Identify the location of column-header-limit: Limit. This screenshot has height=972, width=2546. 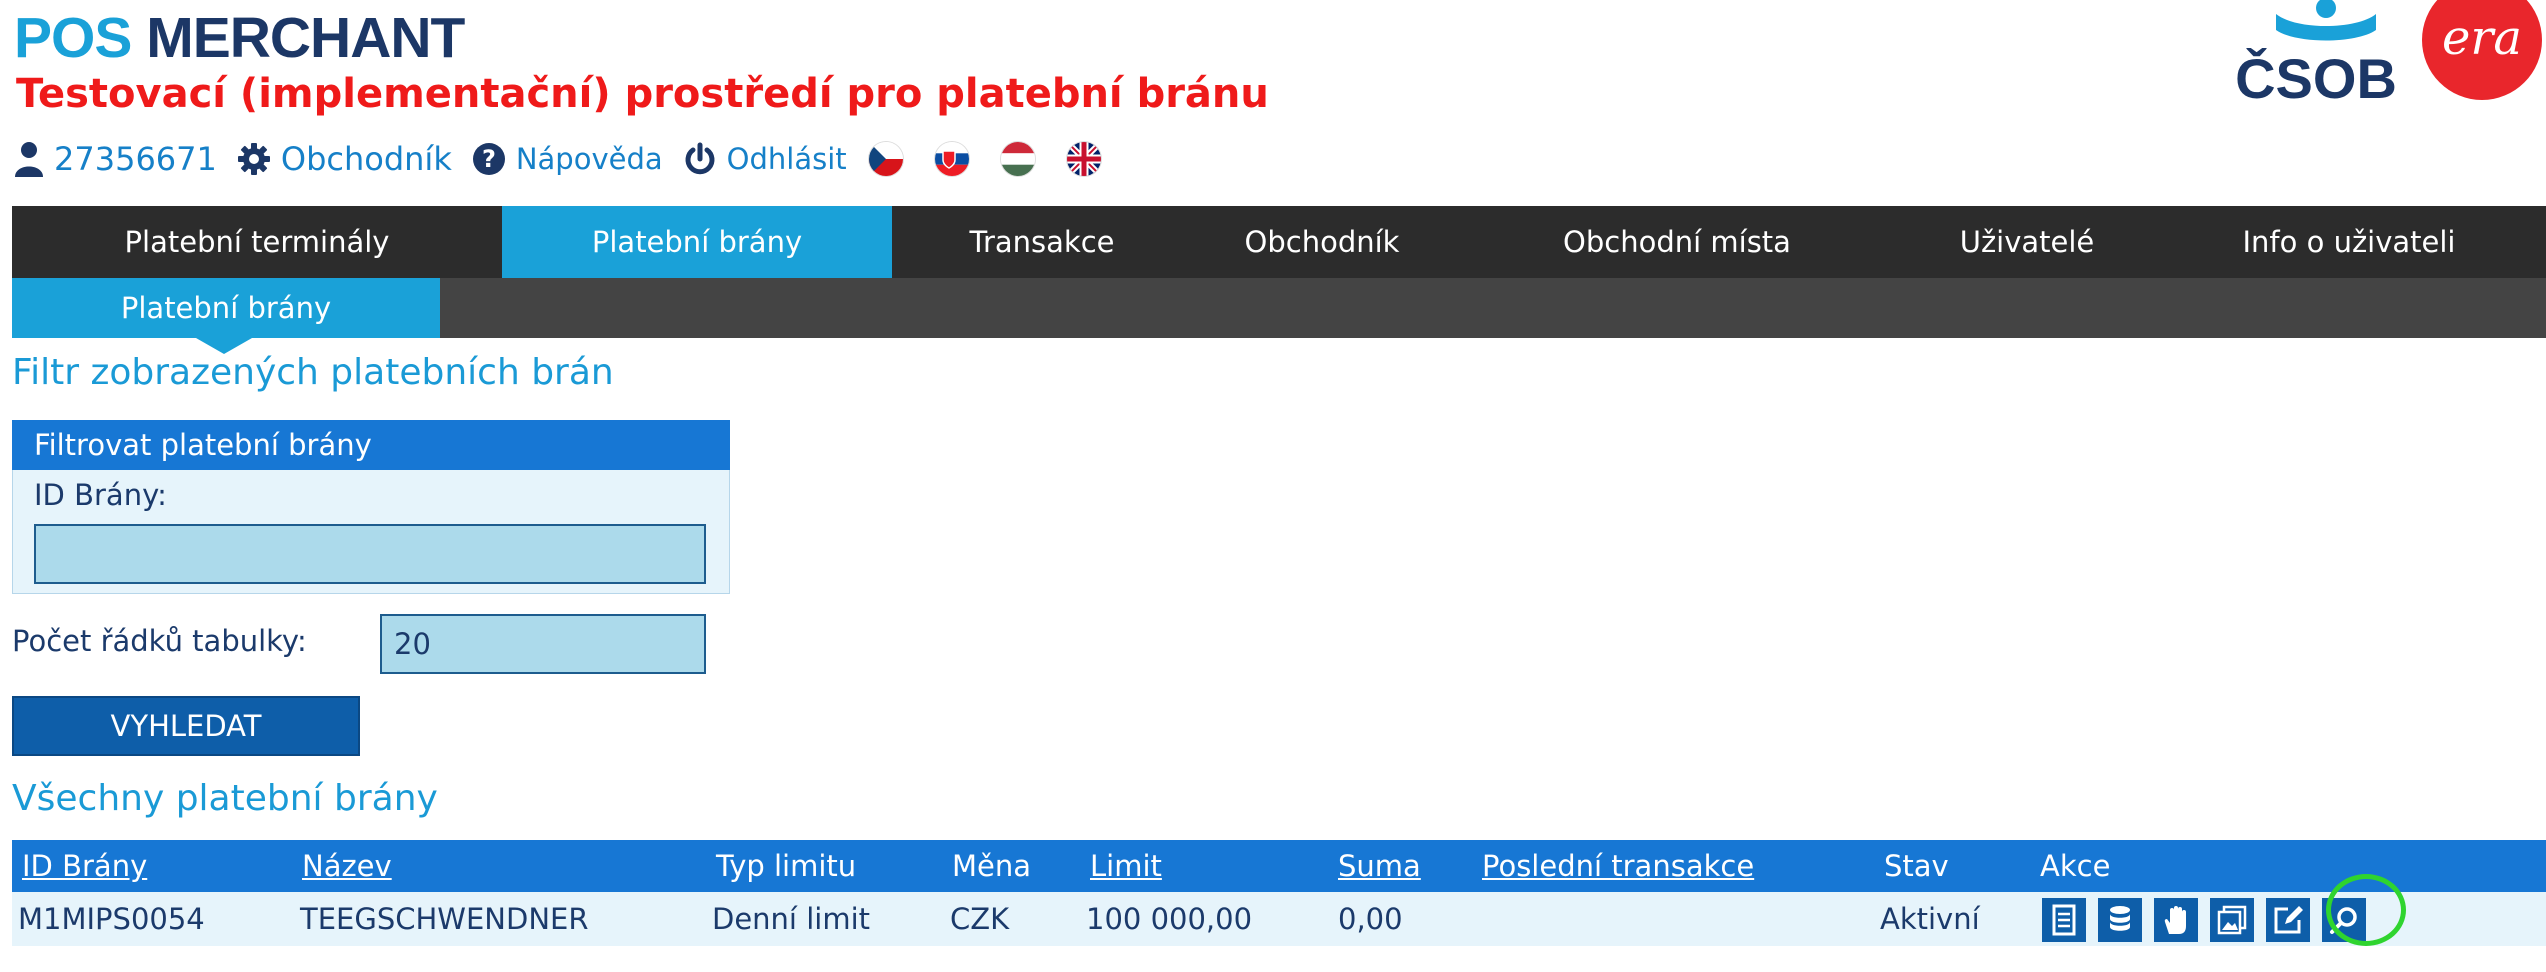
(1126, 866).